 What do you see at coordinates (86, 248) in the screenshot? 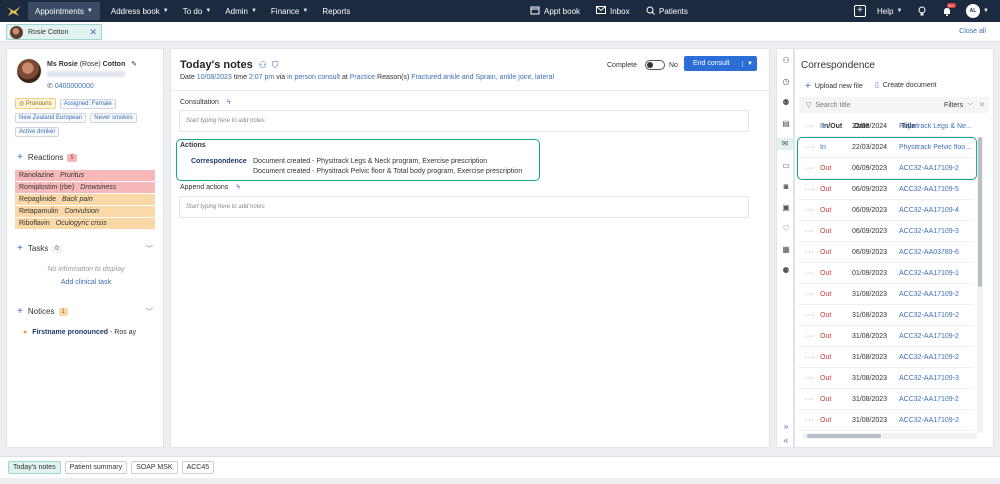
I see `tasks-header: + Tasks 0 ﹀` at bounding box center [86, 248].